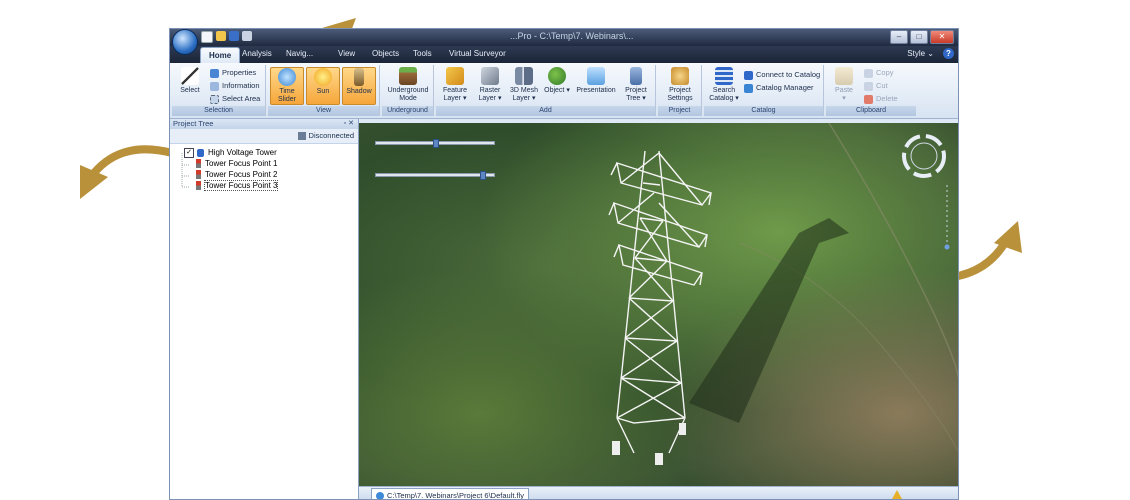  I want to click on feature-layer-button: Feature Layer ▾, so click(455, 86).